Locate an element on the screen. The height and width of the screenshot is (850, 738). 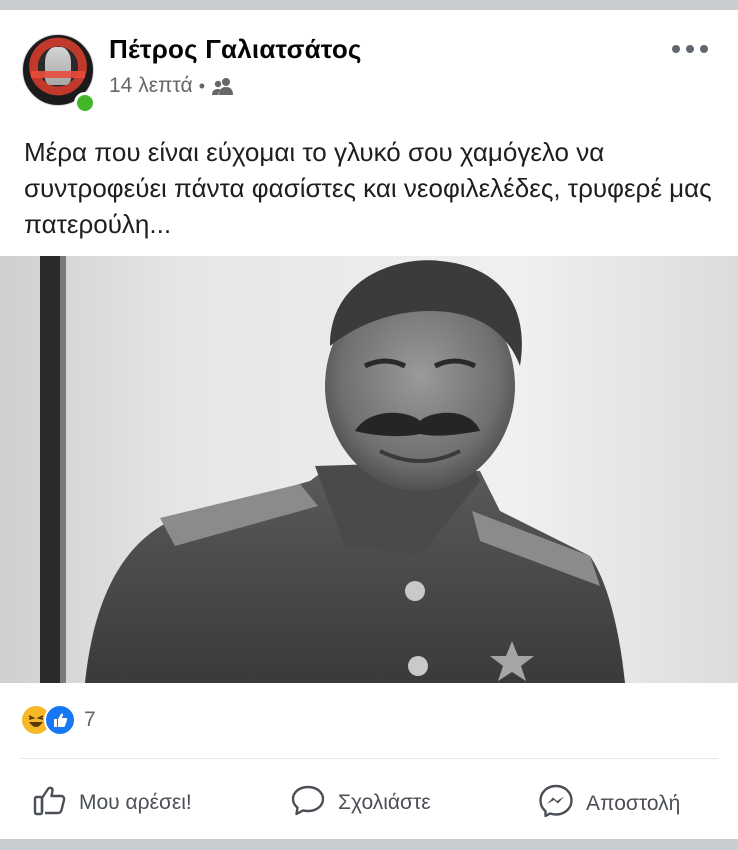
like-button: Μου αρέσει! is located at coordinates (112, 803).